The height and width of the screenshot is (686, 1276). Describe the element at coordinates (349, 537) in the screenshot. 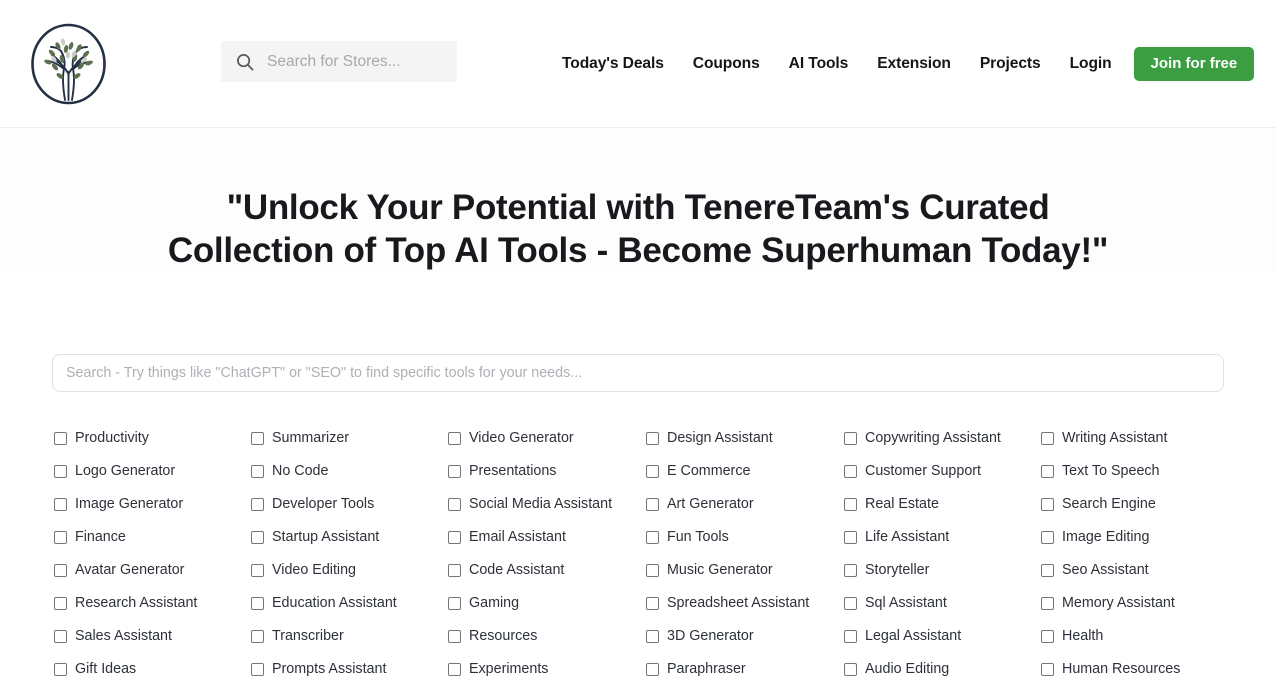

I see `category-item-startup-assistant: Startup Assistant` at that location.